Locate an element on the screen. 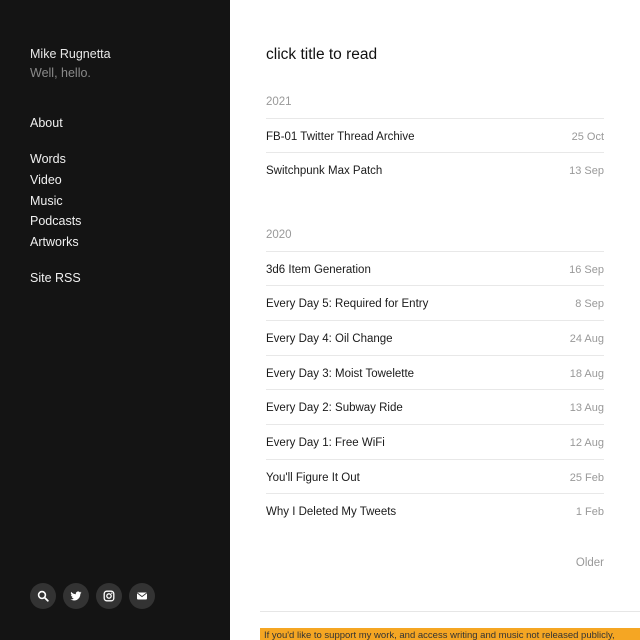  nav-artworks: Artworks is located at coordinates (54, 242).